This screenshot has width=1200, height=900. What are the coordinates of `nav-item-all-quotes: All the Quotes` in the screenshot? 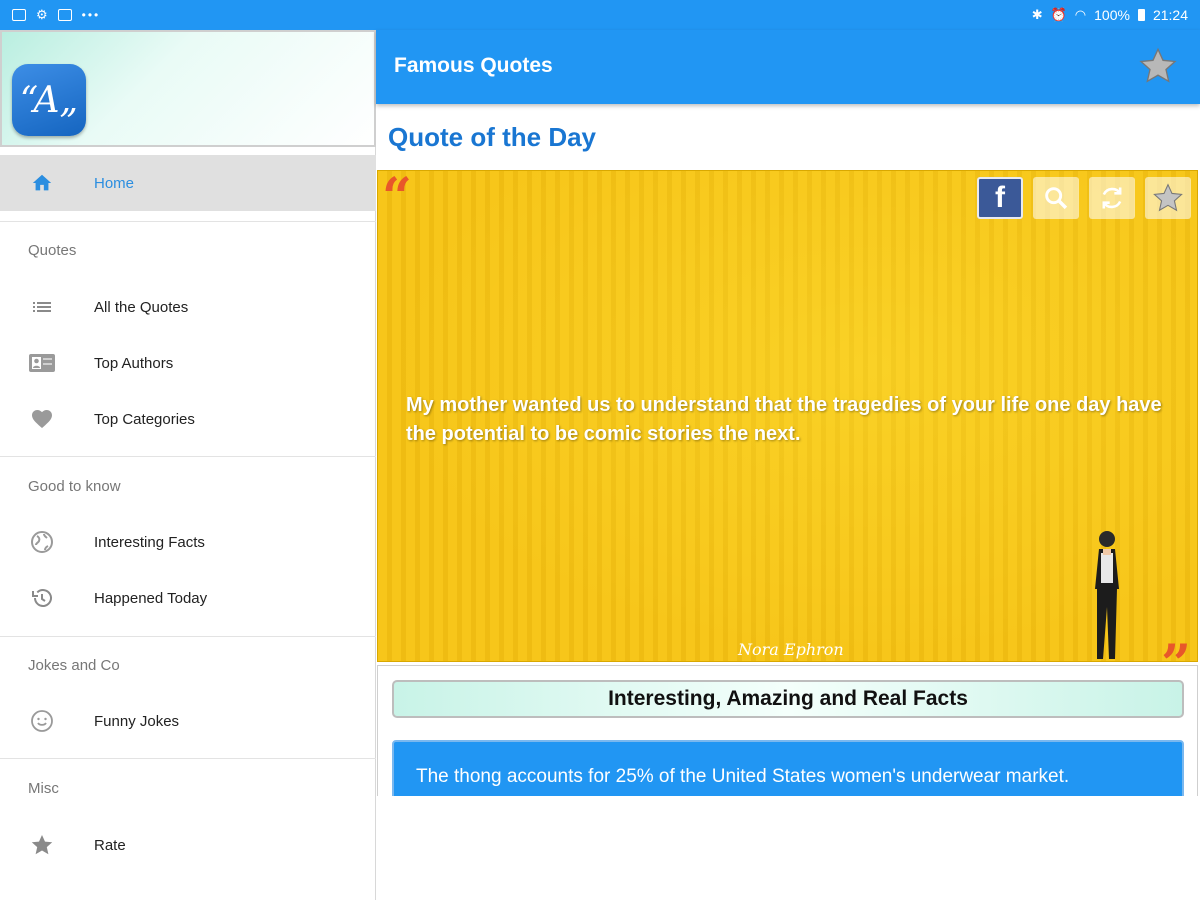 It's located at (188, 307).